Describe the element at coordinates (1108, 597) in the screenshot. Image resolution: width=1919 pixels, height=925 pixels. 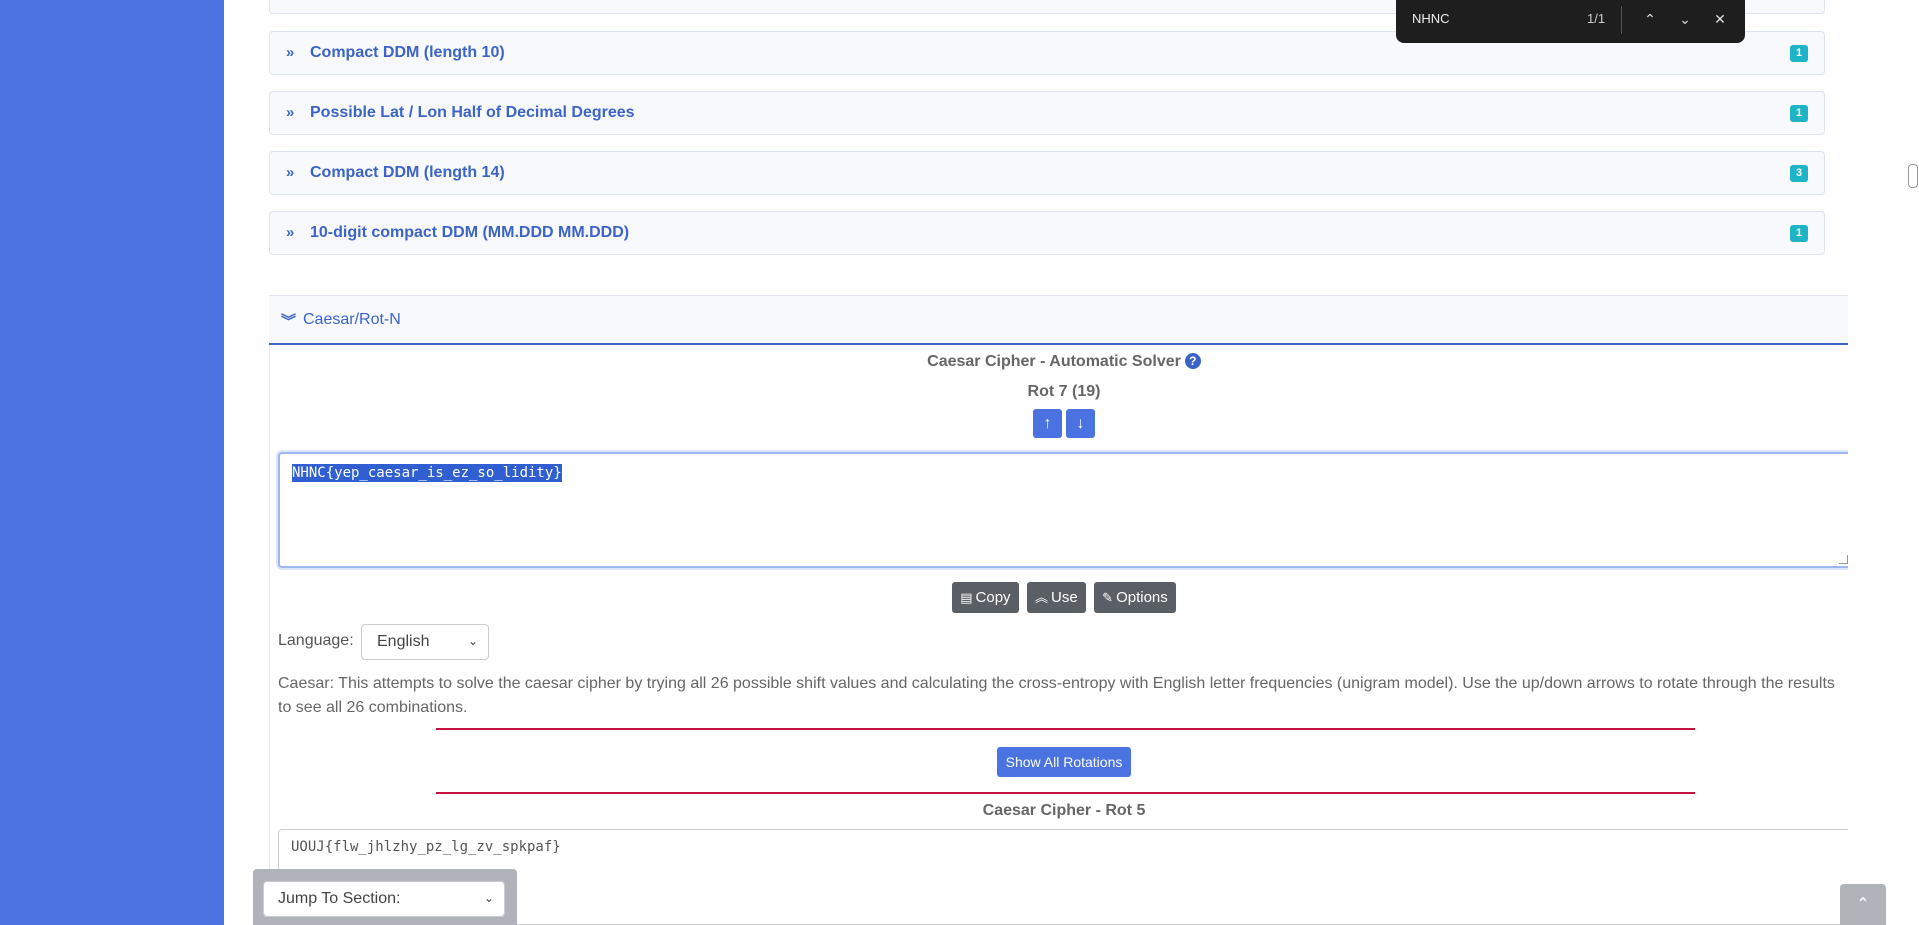
I see `wrench-icon: ✎` at that location.